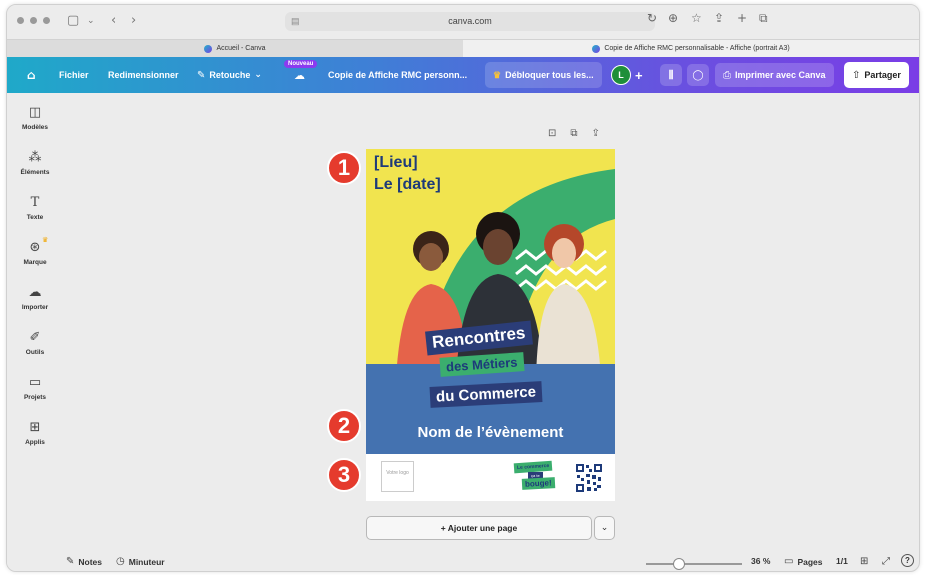  I want to click on printer-icon: ⎙, so click(727, 75).